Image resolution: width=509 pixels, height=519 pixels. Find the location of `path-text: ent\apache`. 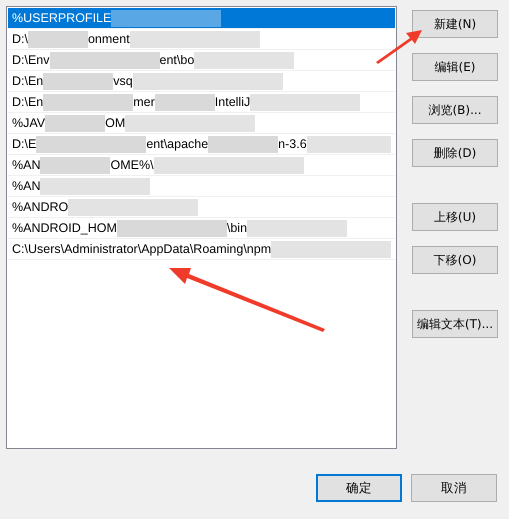

path-text: ent\apache is located at coordinates (177, 144).